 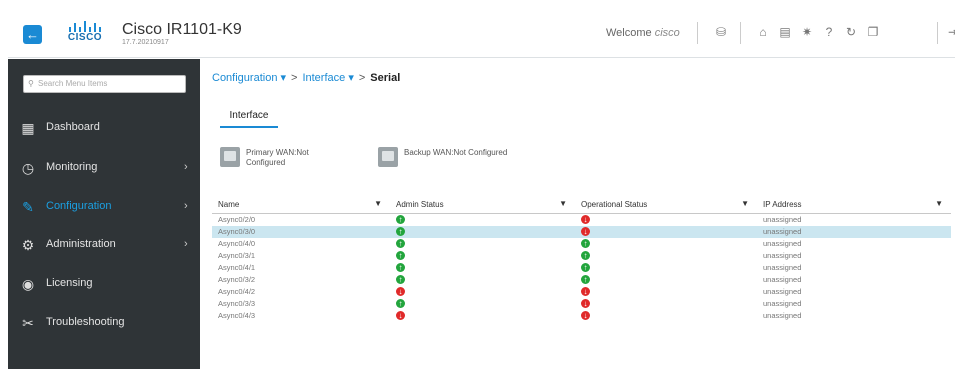 I want to click on dashboard-icon: ▦, so click(x=28, y=128).